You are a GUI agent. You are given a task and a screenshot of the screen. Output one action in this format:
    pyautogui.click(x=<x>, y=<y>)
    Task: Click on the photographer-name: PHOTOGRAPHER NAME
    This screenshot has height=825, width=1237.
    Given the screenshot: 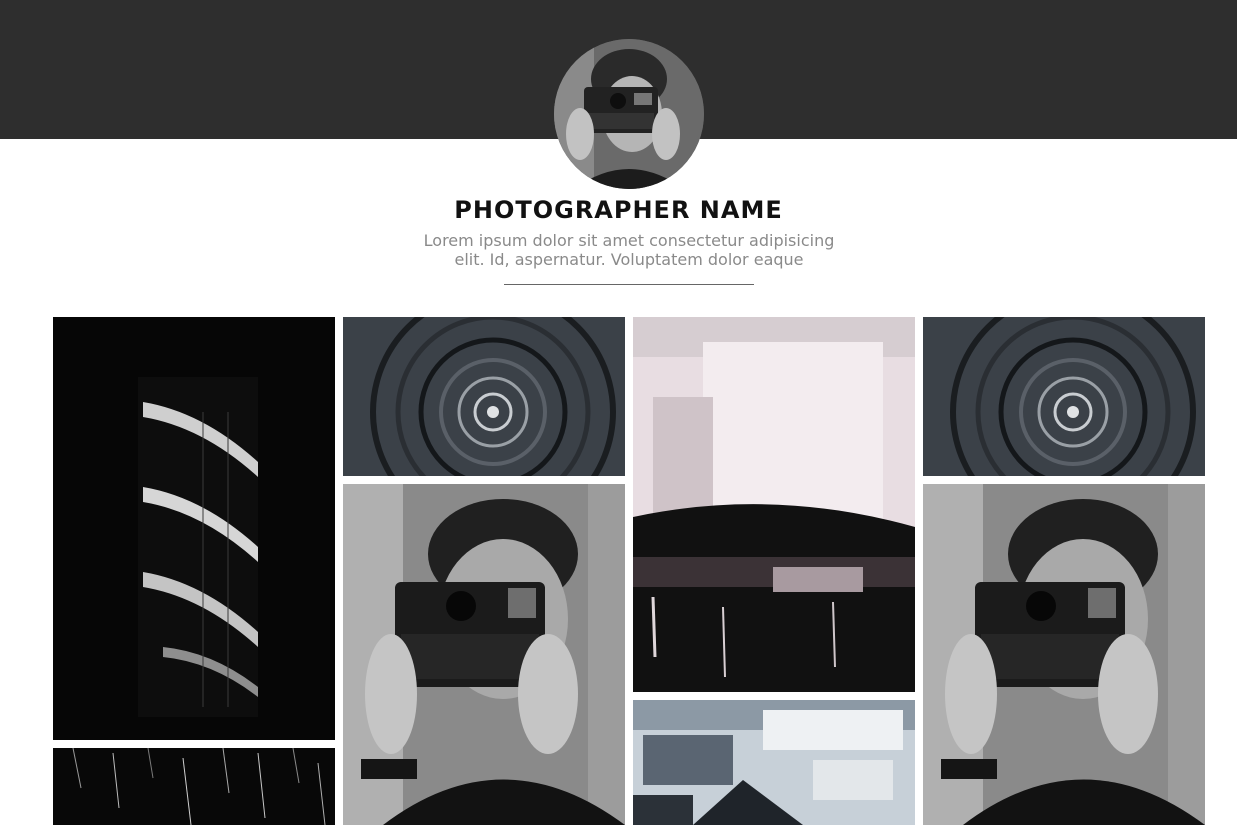 What is the action you would take?
    pyautogui.click(x=618, y=210)
    